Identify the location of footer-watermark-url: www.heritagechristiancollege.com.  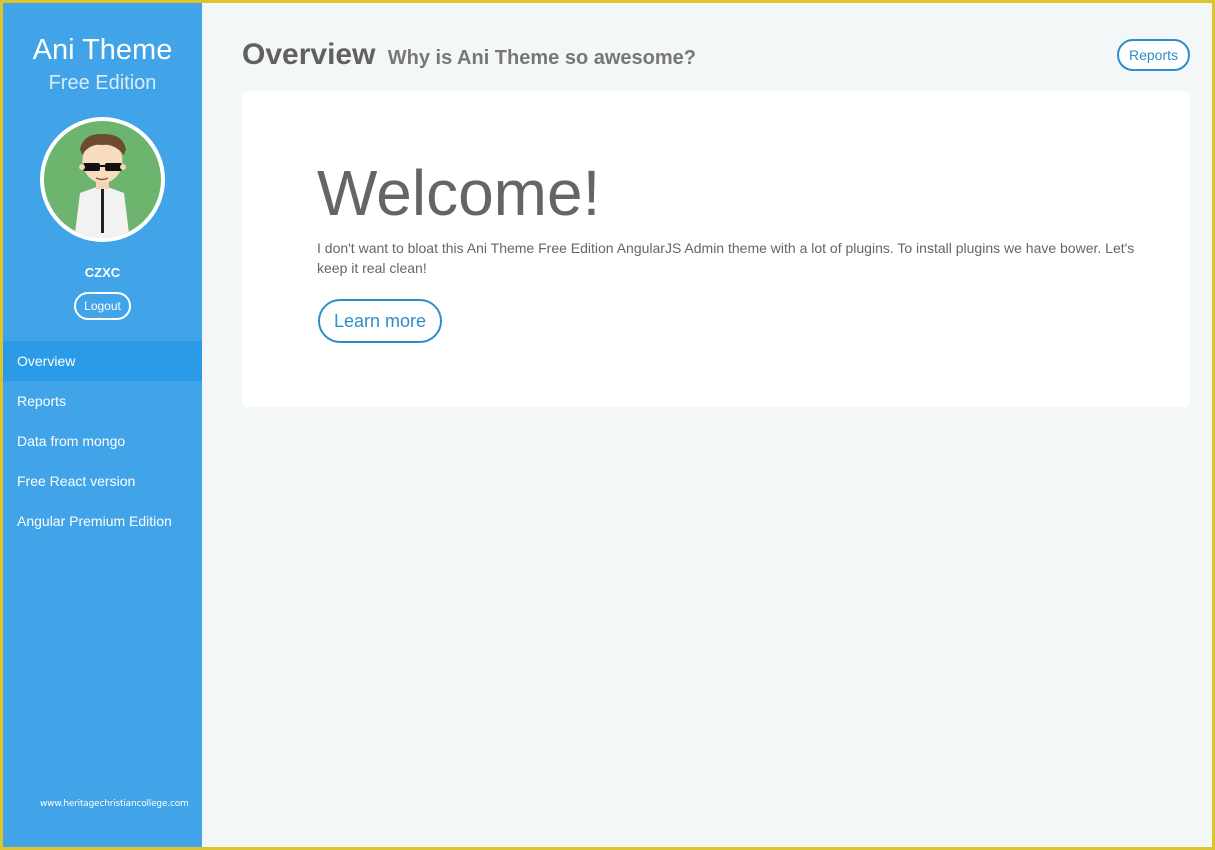
(114, 804).